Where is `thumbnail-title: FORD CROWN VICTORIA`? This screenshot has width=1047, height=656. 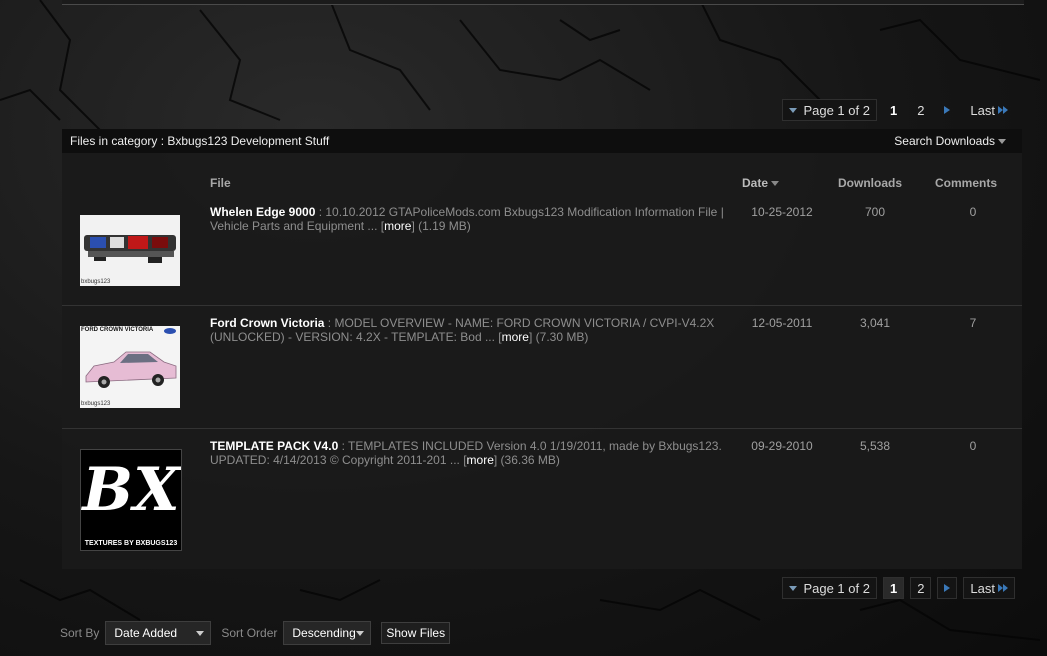
thumbnail-title: FORD CROWN VICTORIA is located at coordinates (117, 330).